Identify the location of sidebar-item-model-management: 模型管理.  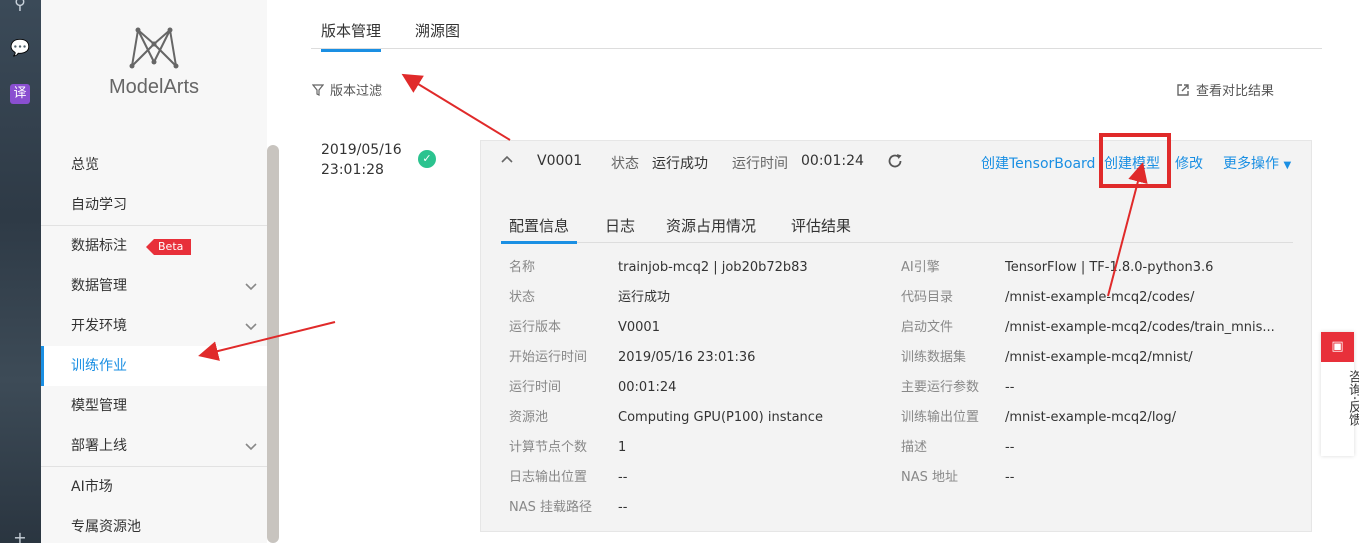
(154, 406).